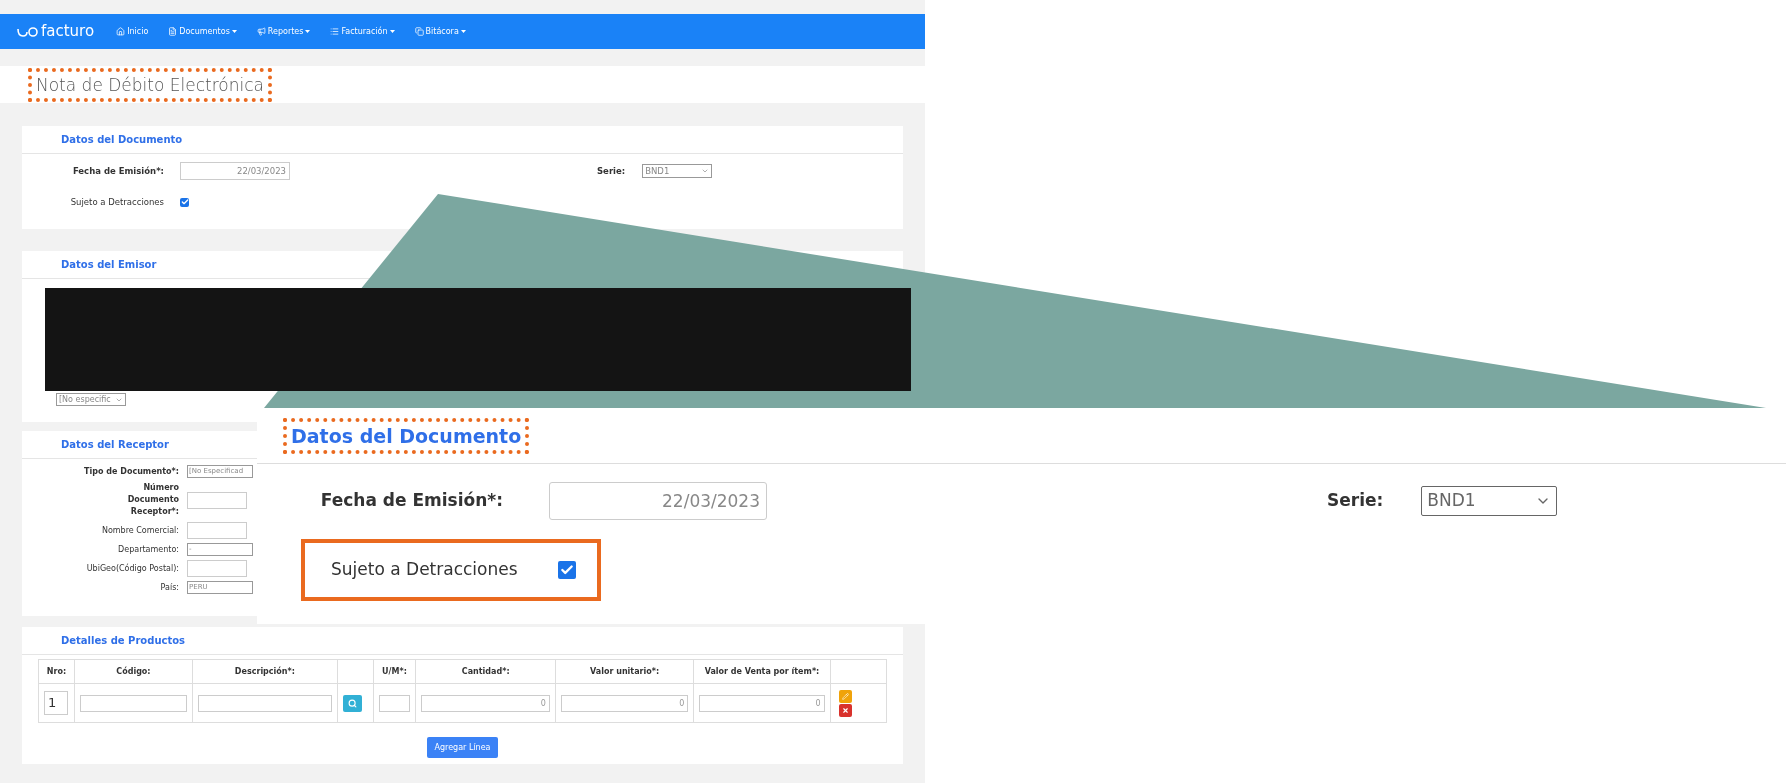  I want to click on nav-link: Bitácora, so click(440, 31).